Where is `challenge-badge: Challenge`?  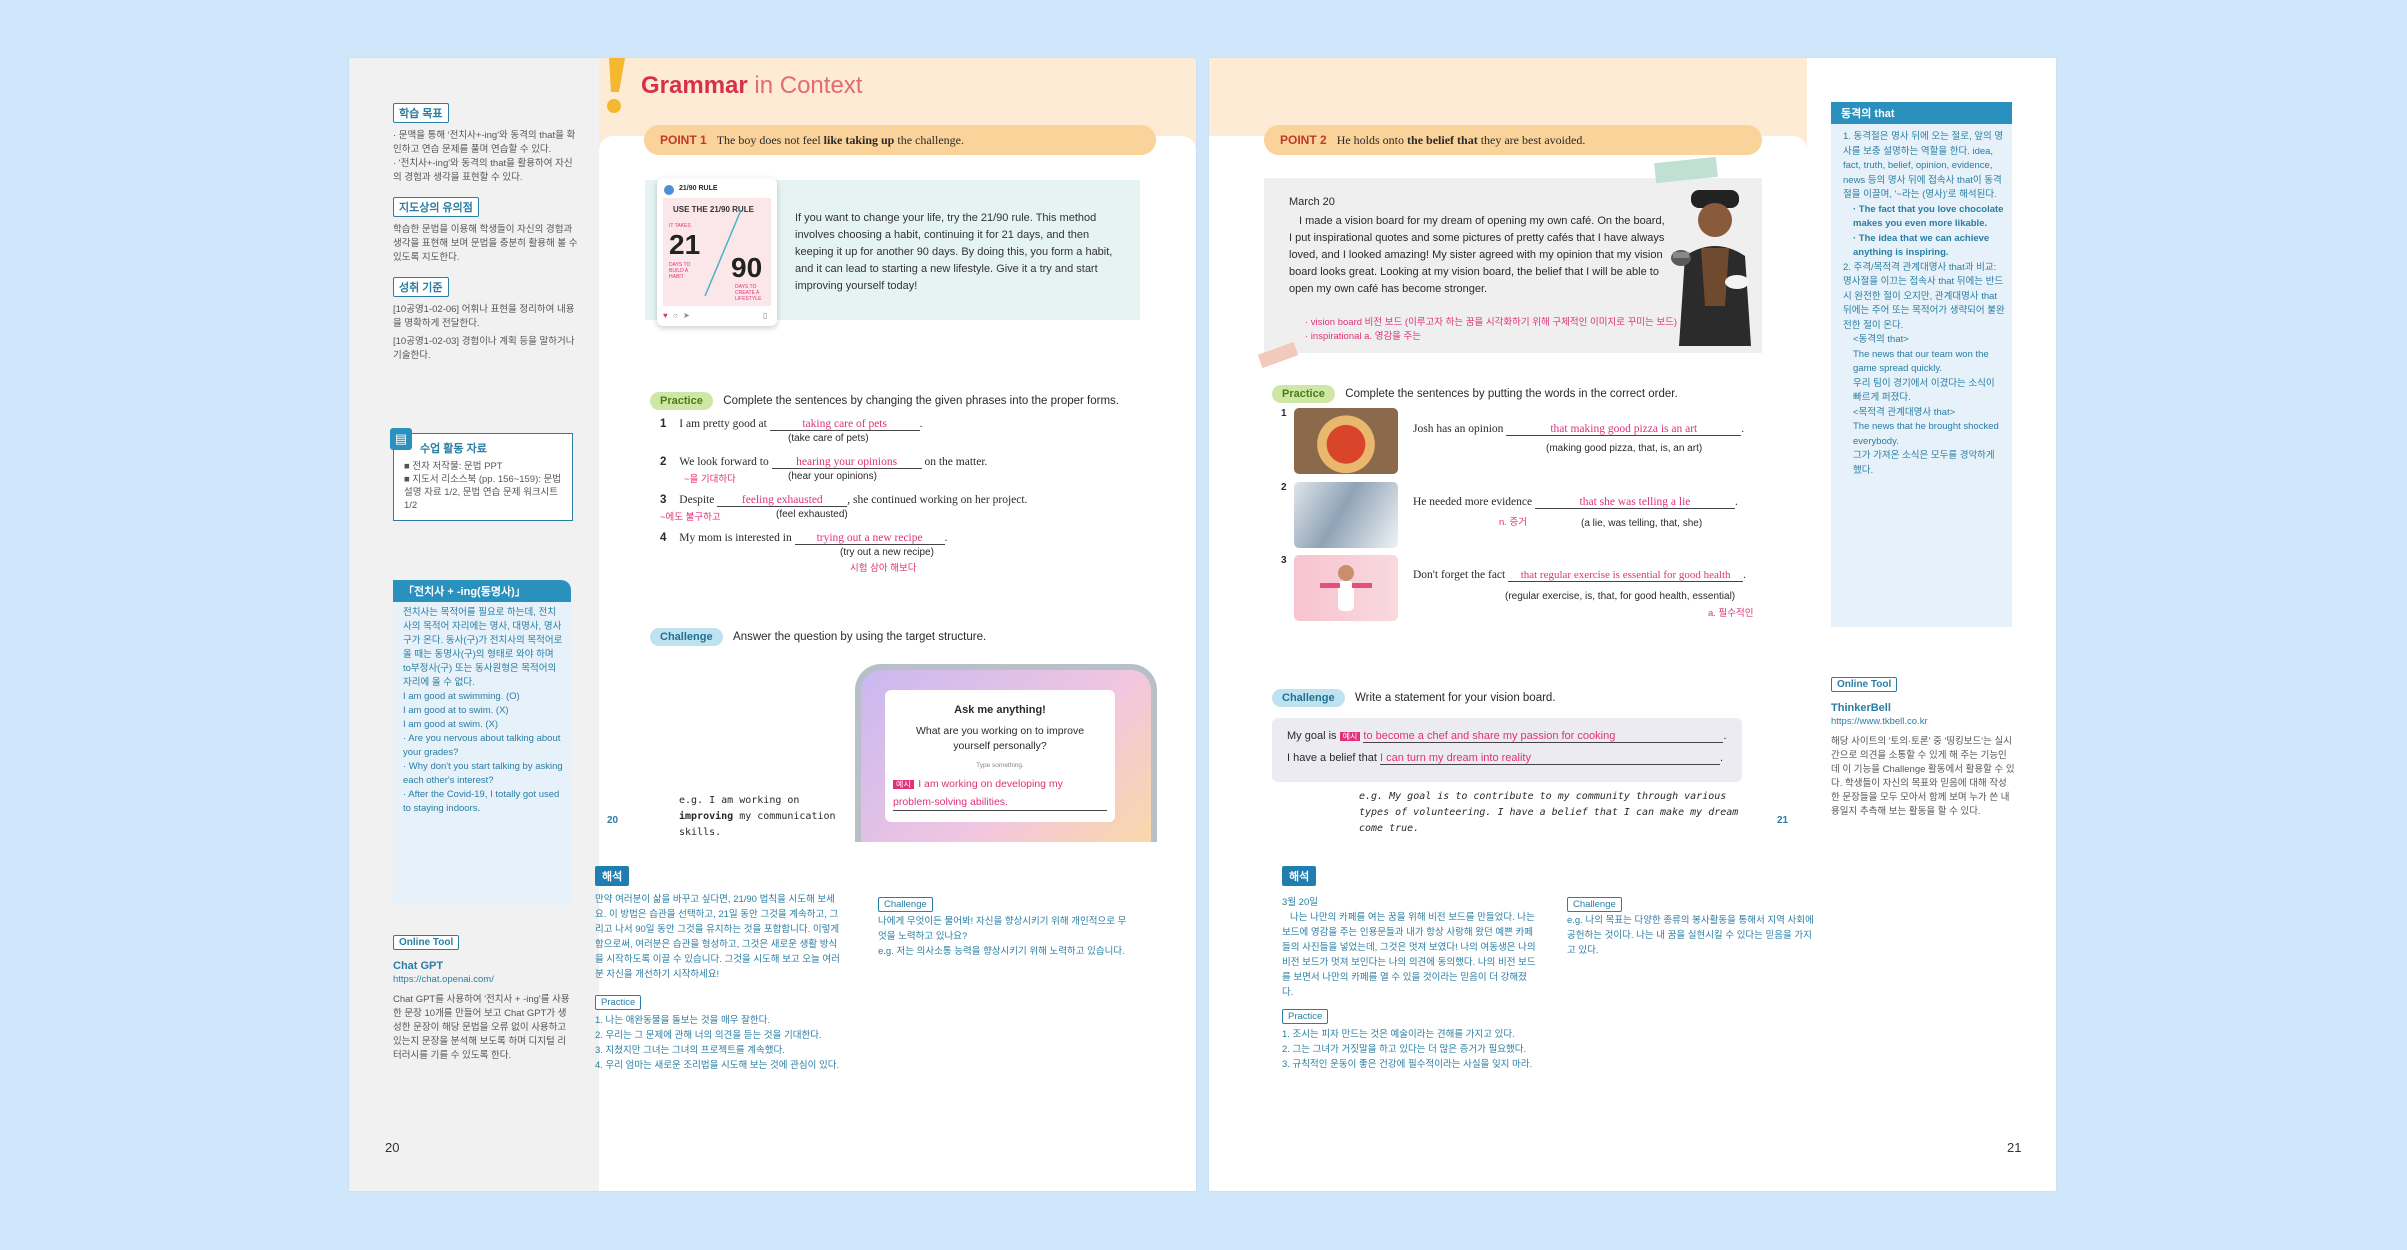
challenge-badge: Challenge is located at coordinates (686, 637).